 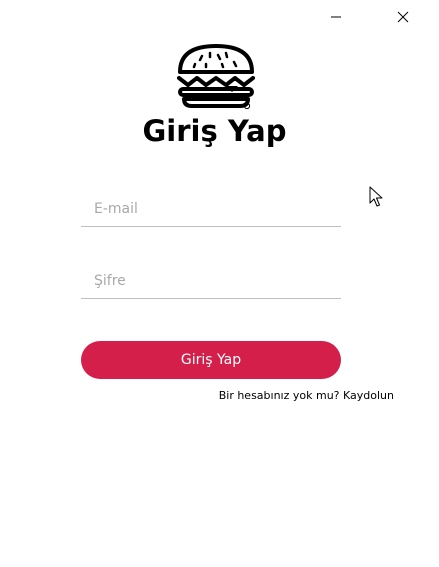 What do you see at coordinates (197, 395) in the screenshot?
I see `signup-link: Bir hesabınız yok mu? Kaydolun` at bounding box center [197, 395].